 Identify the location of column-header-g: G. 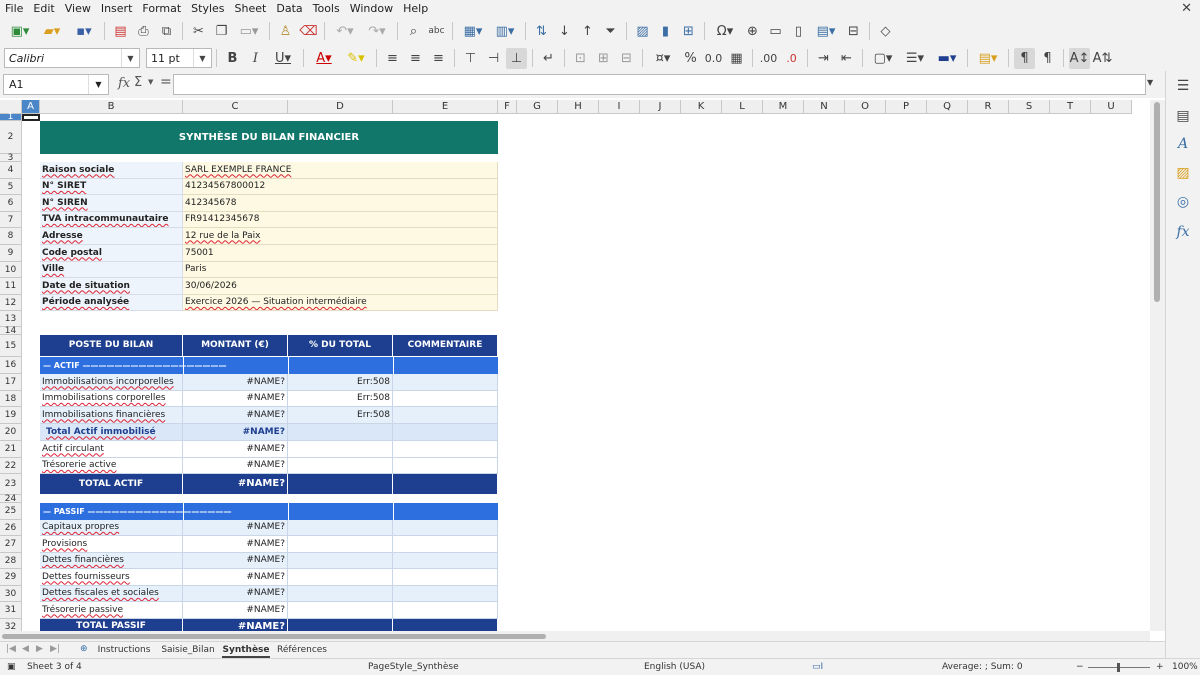
(537, 107).